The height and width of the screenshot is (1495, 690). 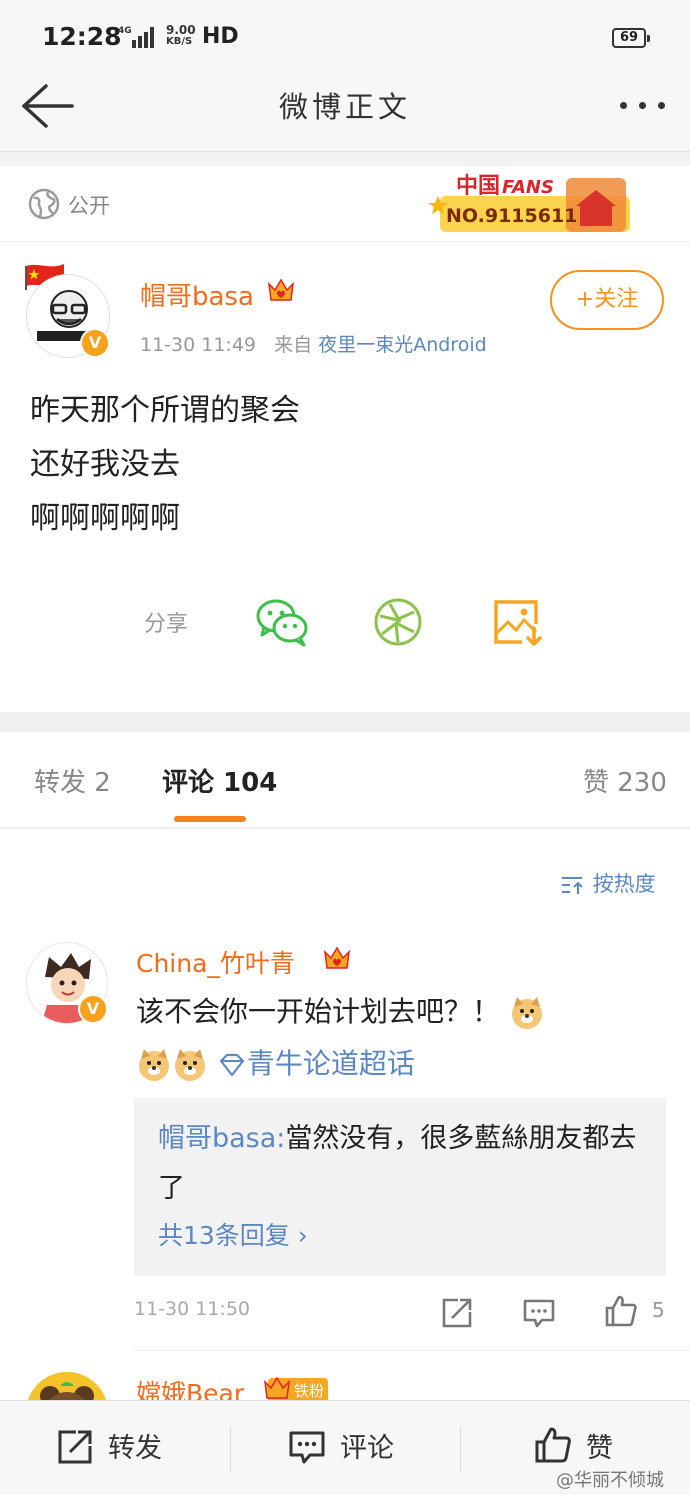 What do you see at coordinates (531, 202) in the screenshot?
I see `china-fans-badge: 中国 FANS` at bounding box center [531, 202].